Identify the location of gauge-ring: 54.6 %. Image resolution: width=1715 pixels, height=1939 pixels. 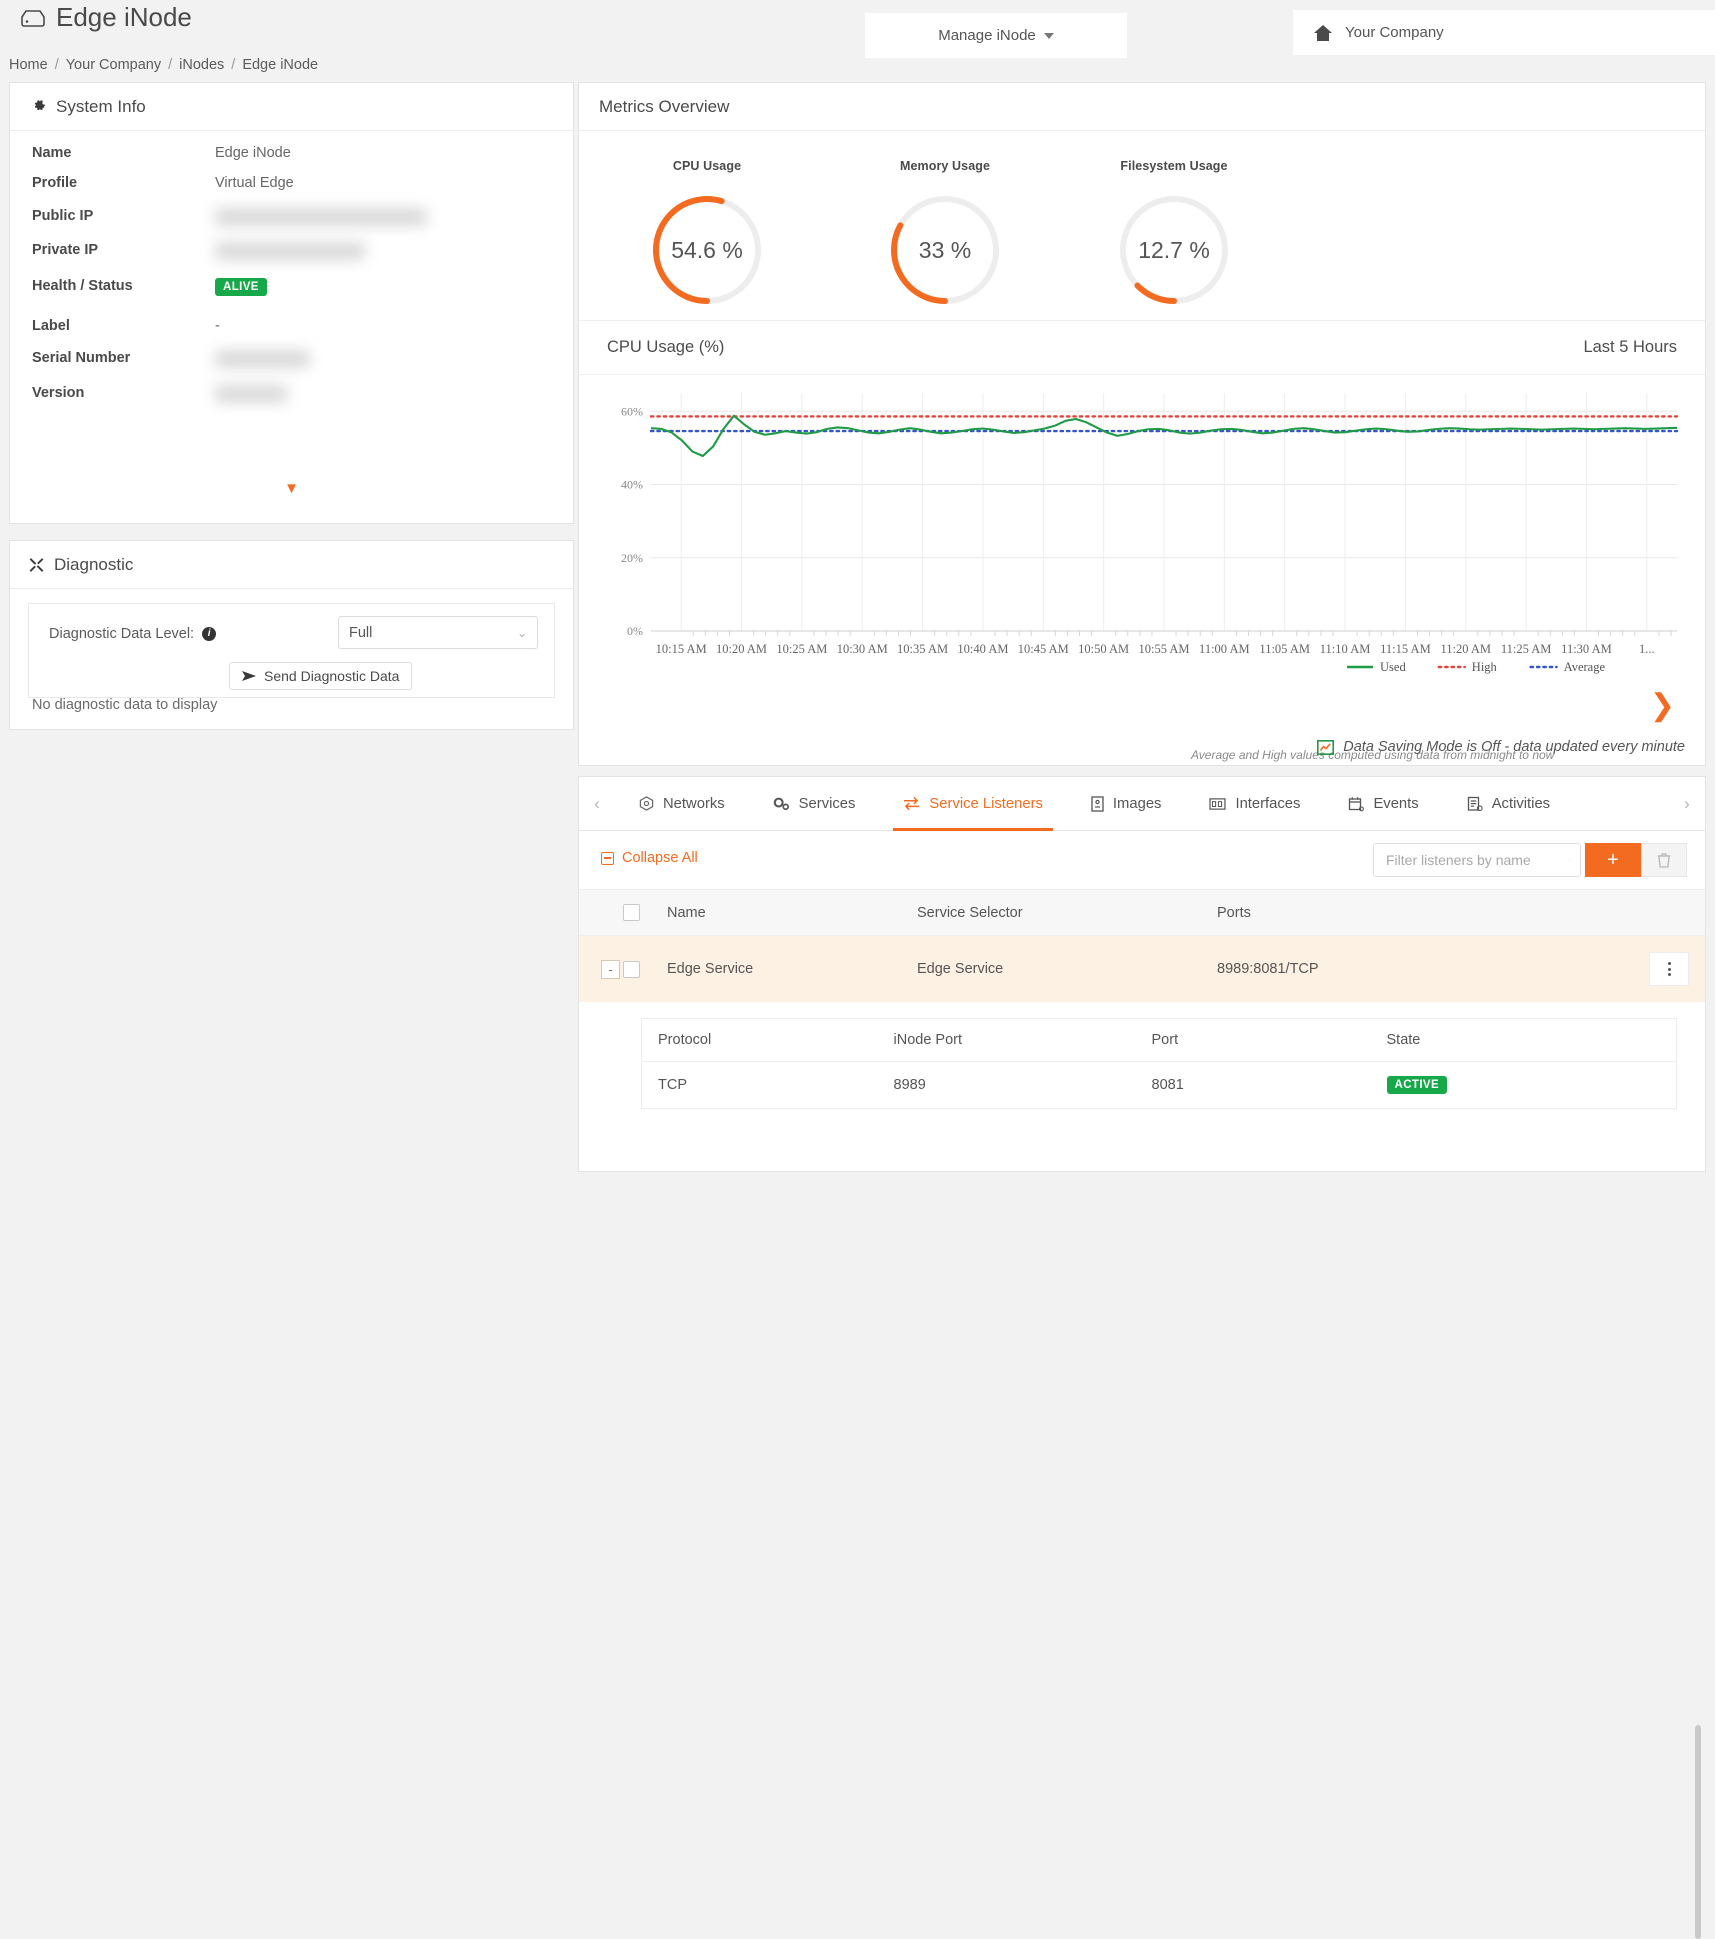
(707, 250).